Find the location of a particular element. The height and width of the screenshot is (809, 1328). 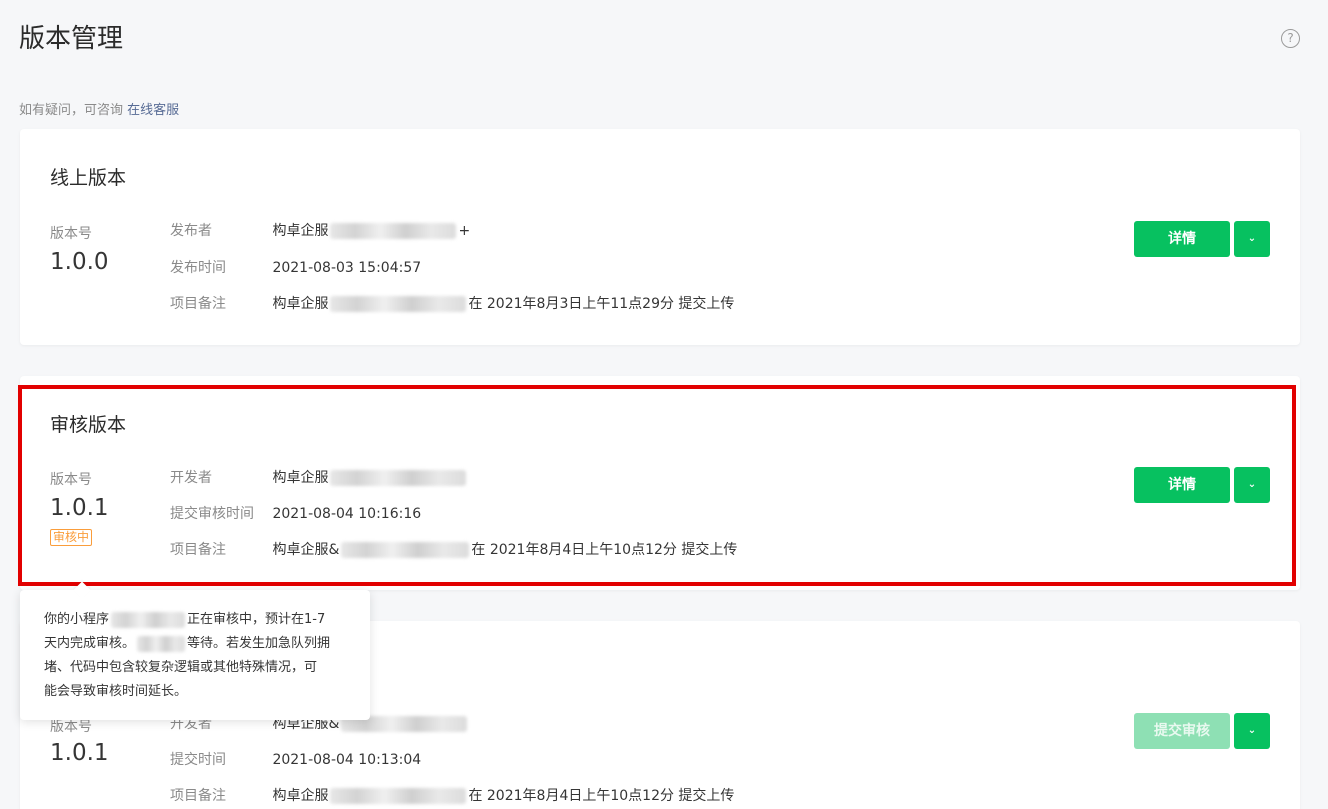

status-badge: 审核中 is located at coordinates (71, 537).